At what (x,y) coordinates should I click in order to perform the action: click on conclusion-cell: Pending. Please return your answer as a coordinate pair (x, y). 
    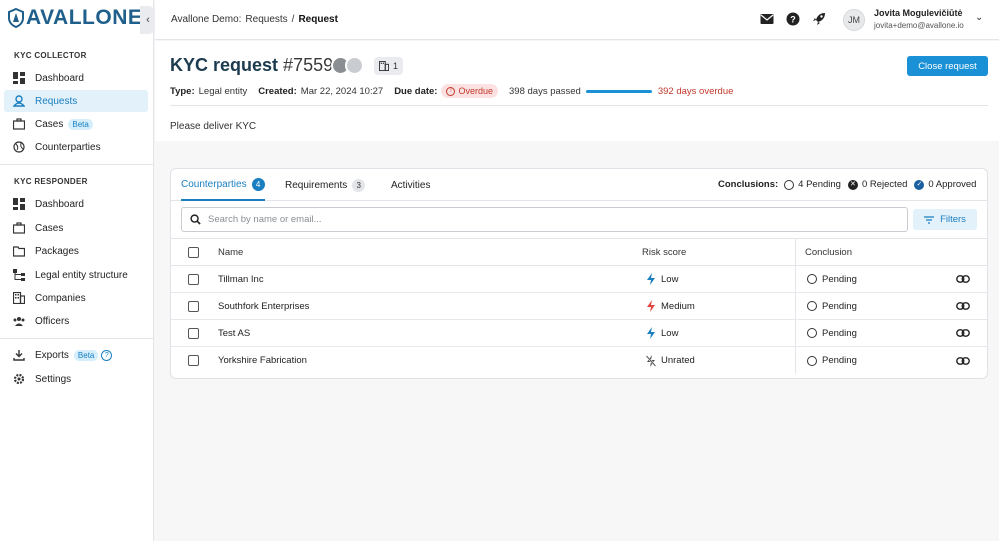
    Looking at the image, I should click on (832, 306).